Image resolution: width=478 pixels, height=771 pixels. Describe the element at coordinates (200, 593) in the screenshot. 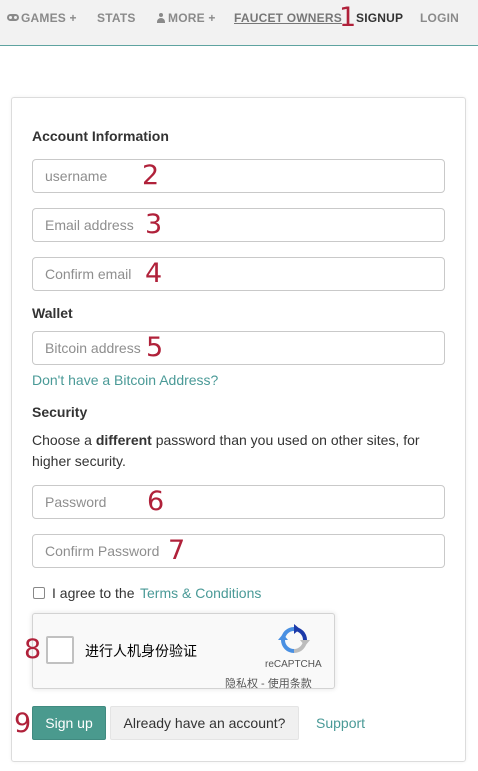

I see `terms-conditions-link: Terms & Conditions` at that location.